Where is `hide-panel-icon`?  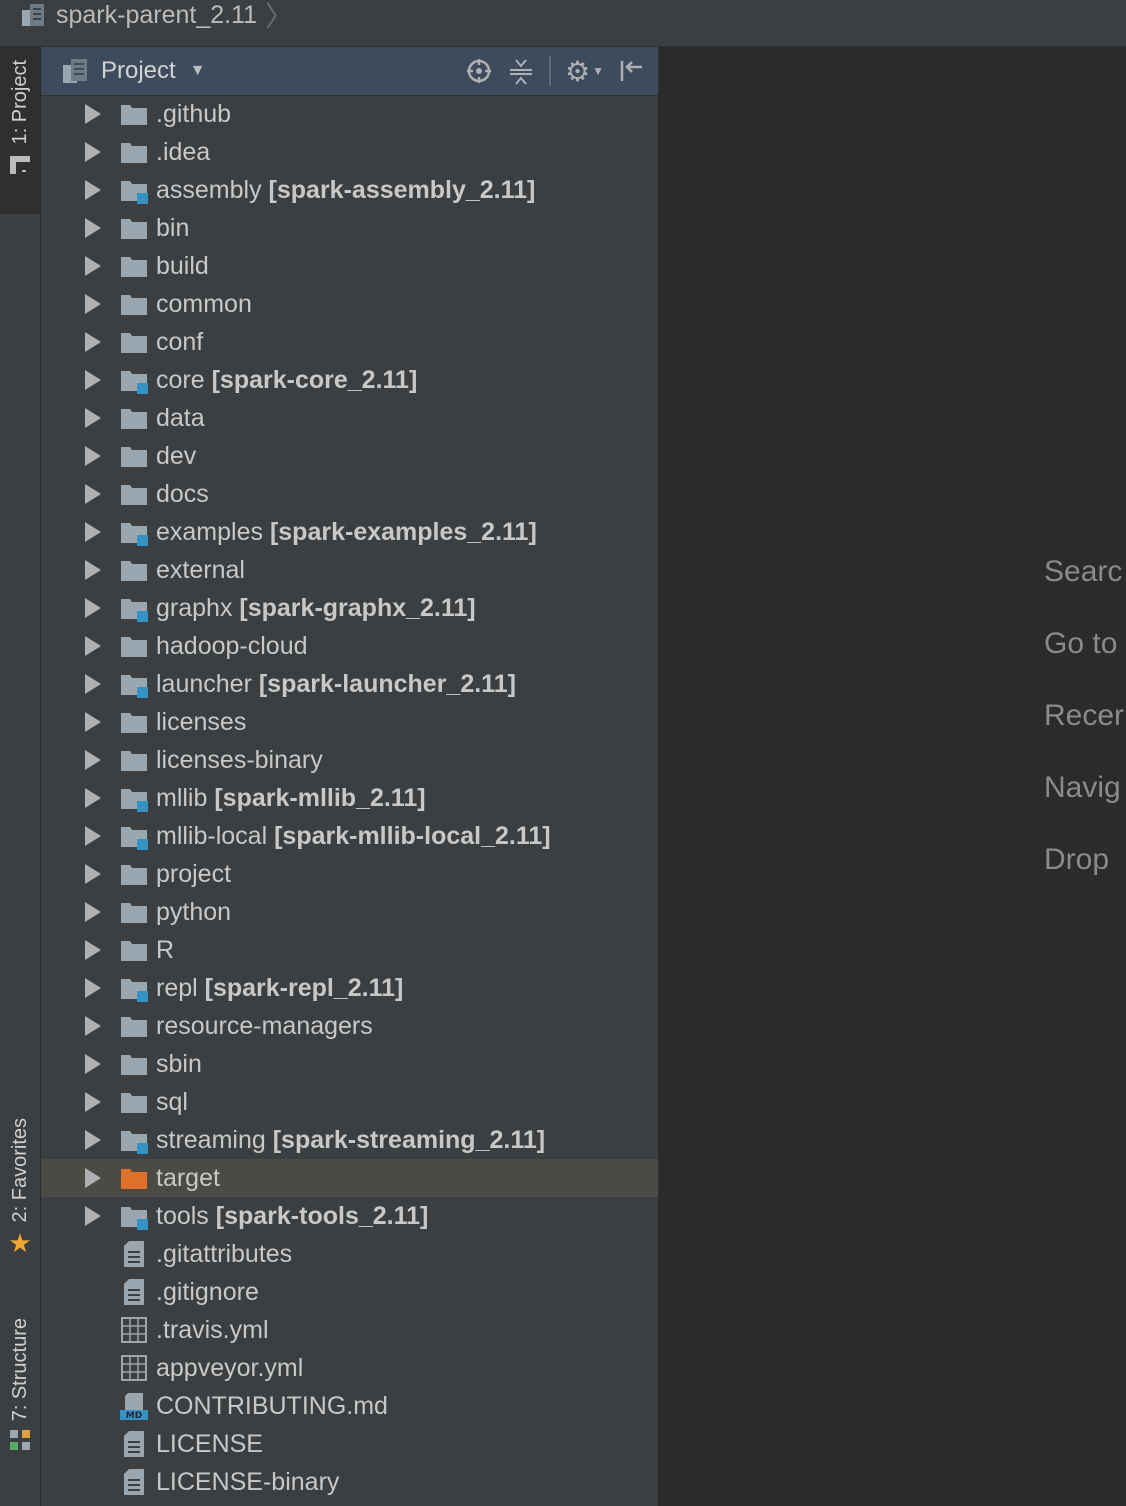
hide-panel-icon is located at coordinates (632, 71).